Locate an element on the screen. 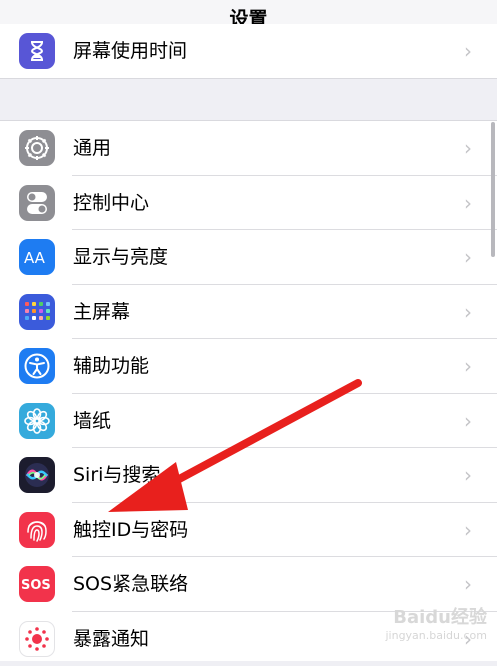 This screenshot has width=497, height=666. watermark-logo: Baidu经验 is located at coordinates (436, 616).